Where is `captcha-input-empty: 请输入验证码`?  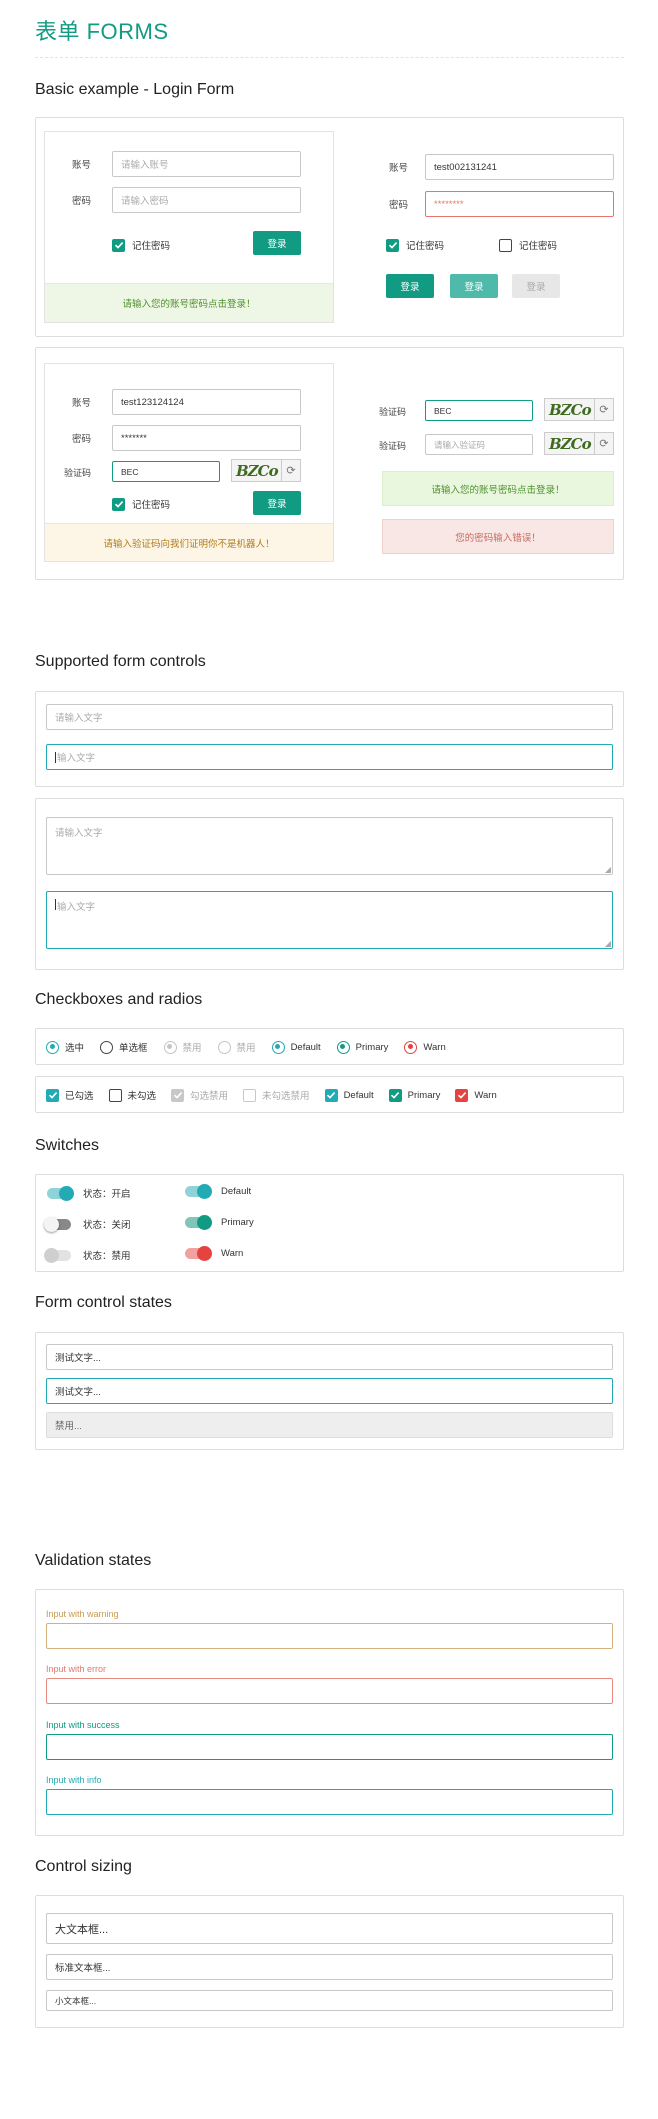
captcha-input-empty: 请输入验证码 is located at coordinates (479, 444).